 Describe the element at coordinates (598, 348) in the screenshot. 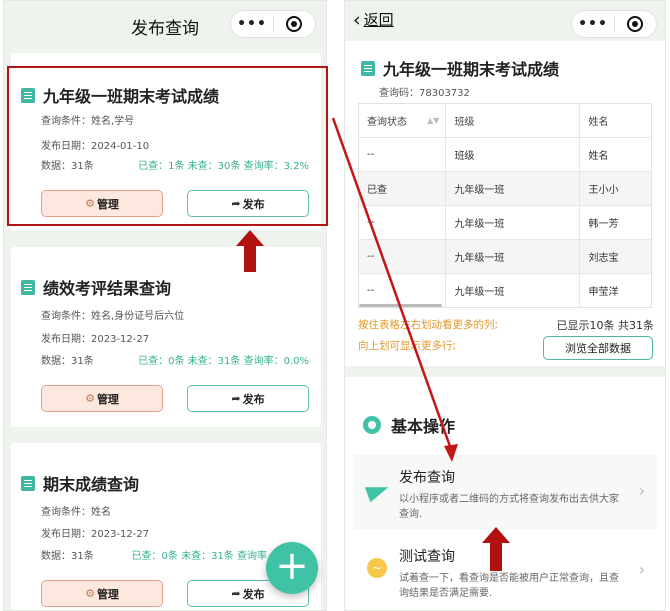

I see `browse-all-button: 浏览全部数据` at that location.